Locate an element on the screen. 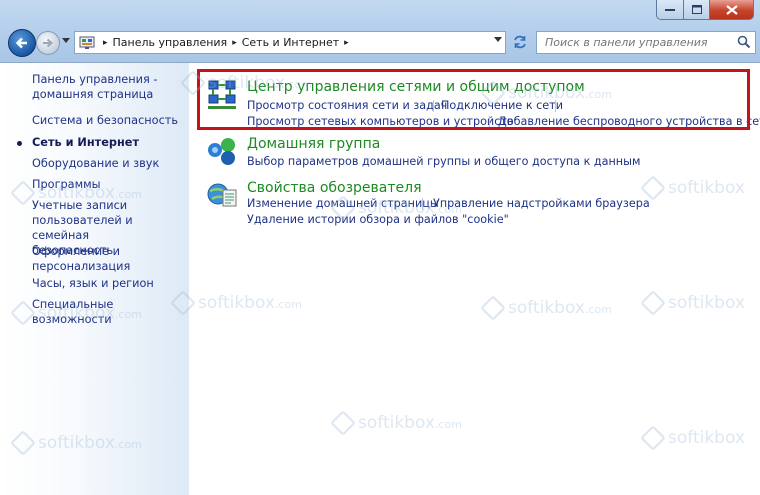 Image resolution: width=760 pixels, height=495 pixels. sidebar-item-label: Панель управления - is located at coordinates (95, 79).